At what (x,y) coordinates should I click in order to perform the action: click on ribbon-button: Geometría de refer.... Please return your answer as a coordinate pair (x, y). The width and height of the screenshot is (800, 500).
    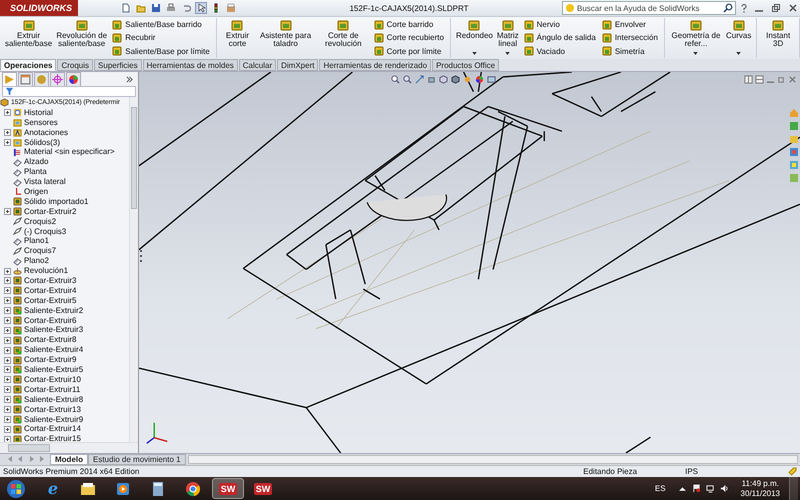
    Looking at the image, I should click on (695, 37).